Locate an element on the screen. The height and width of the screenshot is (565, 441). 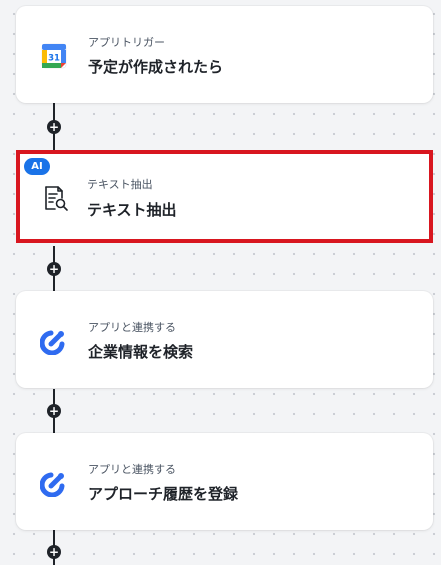
calendar-day-text: 31 is located at coordinates (54, 59).